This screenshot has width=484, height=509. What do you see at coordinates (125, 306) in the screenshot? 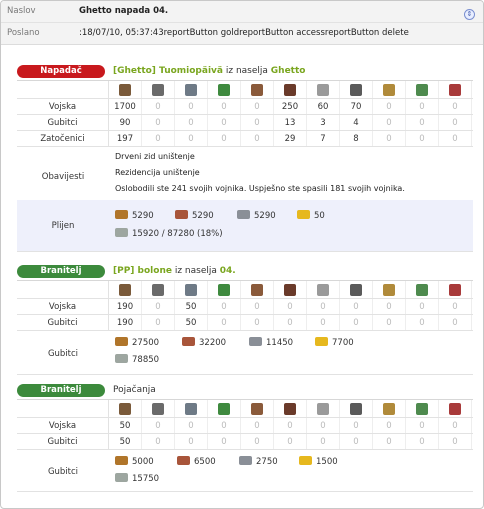
I see `unit-count-cell: 190` at bounding box center [125, 306].